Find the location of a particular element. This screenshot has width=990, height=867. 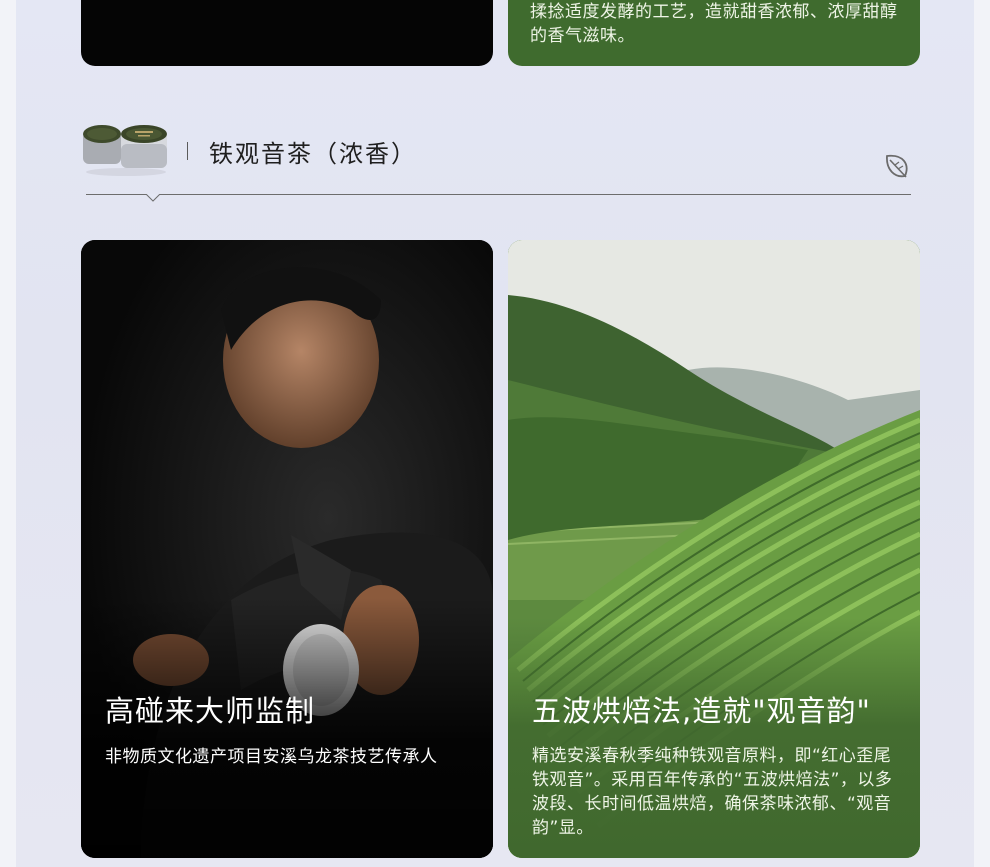

section-header: 铁观音茶（浓香） is located at coordinates (496, 162).